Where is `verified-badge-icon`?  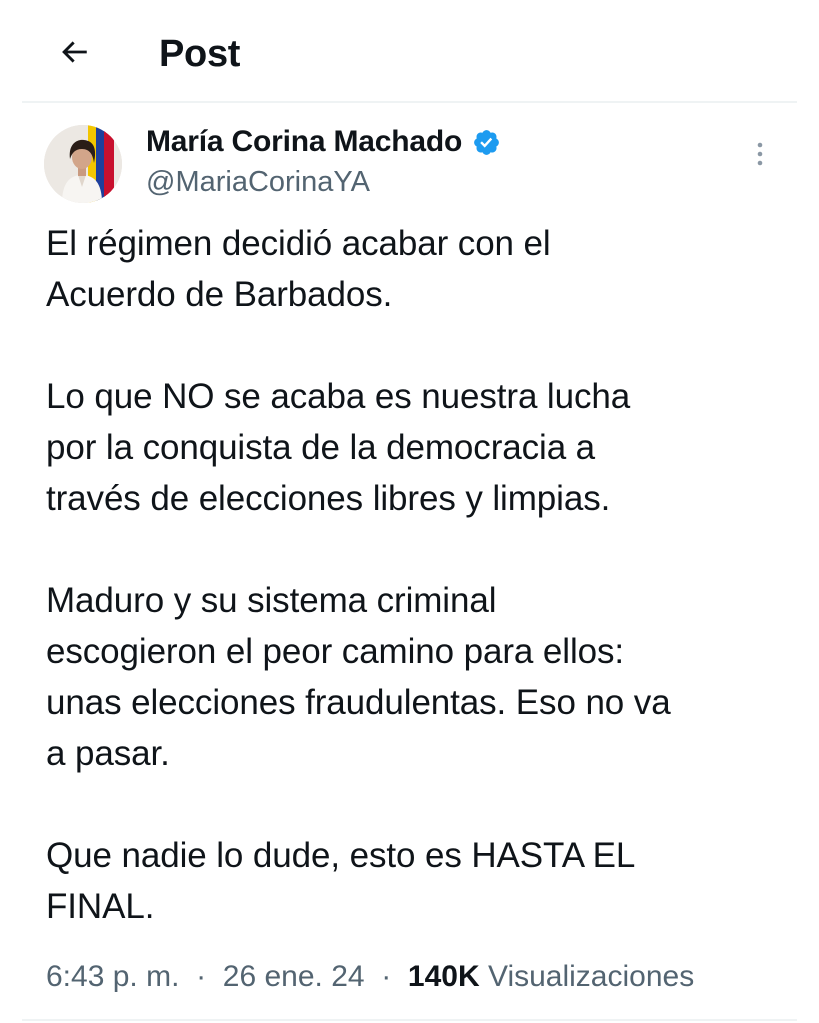
verified-badge-icon is located at coordinates (486, 142).